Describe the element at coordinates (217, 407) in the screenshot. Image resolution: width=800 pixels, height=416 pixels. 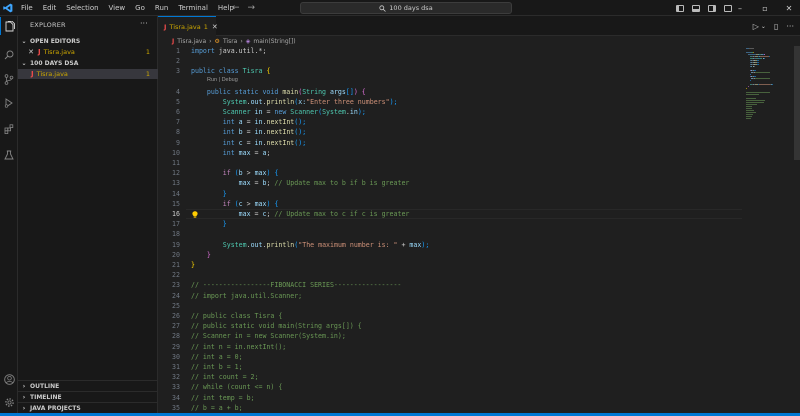
I see `code-token: // b = a + b;` at that location.